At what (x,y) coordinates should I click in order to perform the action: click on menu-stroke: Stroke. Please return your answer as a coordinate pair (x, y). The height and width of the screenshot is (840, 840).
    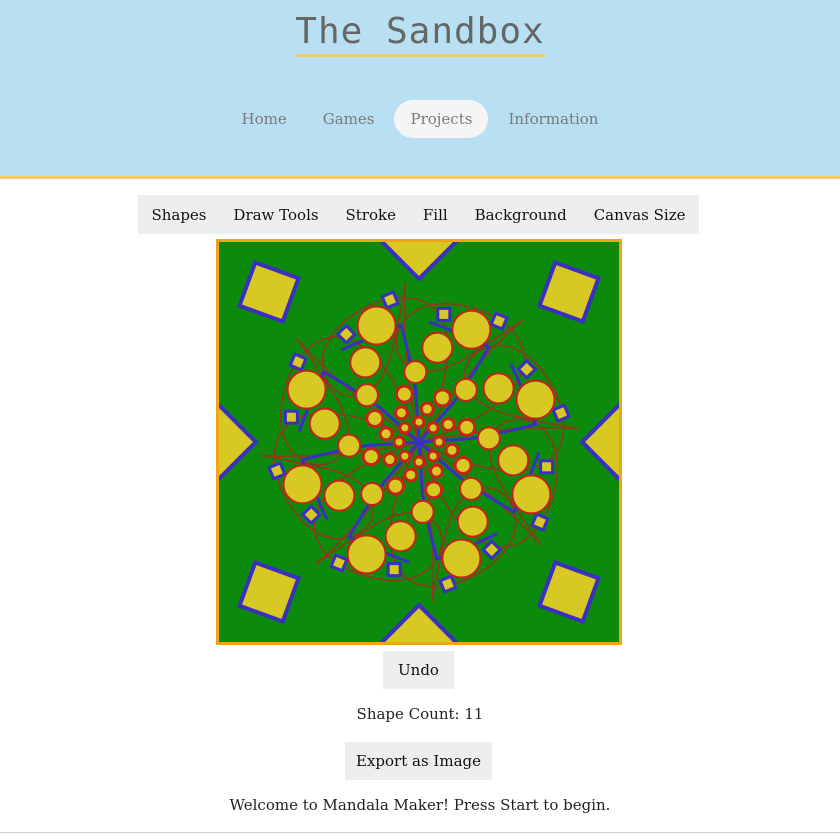
    Looking at the image, I should click on (370, 215).